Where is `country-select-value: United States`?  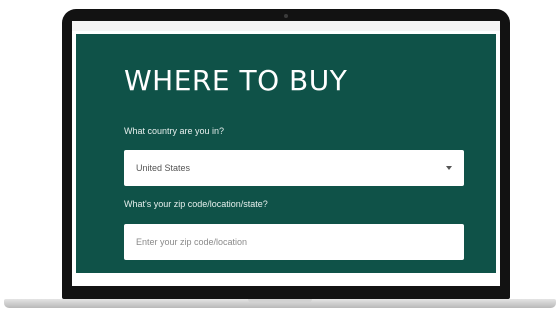 country-select-value: United States is located at coordinates (163, 168).